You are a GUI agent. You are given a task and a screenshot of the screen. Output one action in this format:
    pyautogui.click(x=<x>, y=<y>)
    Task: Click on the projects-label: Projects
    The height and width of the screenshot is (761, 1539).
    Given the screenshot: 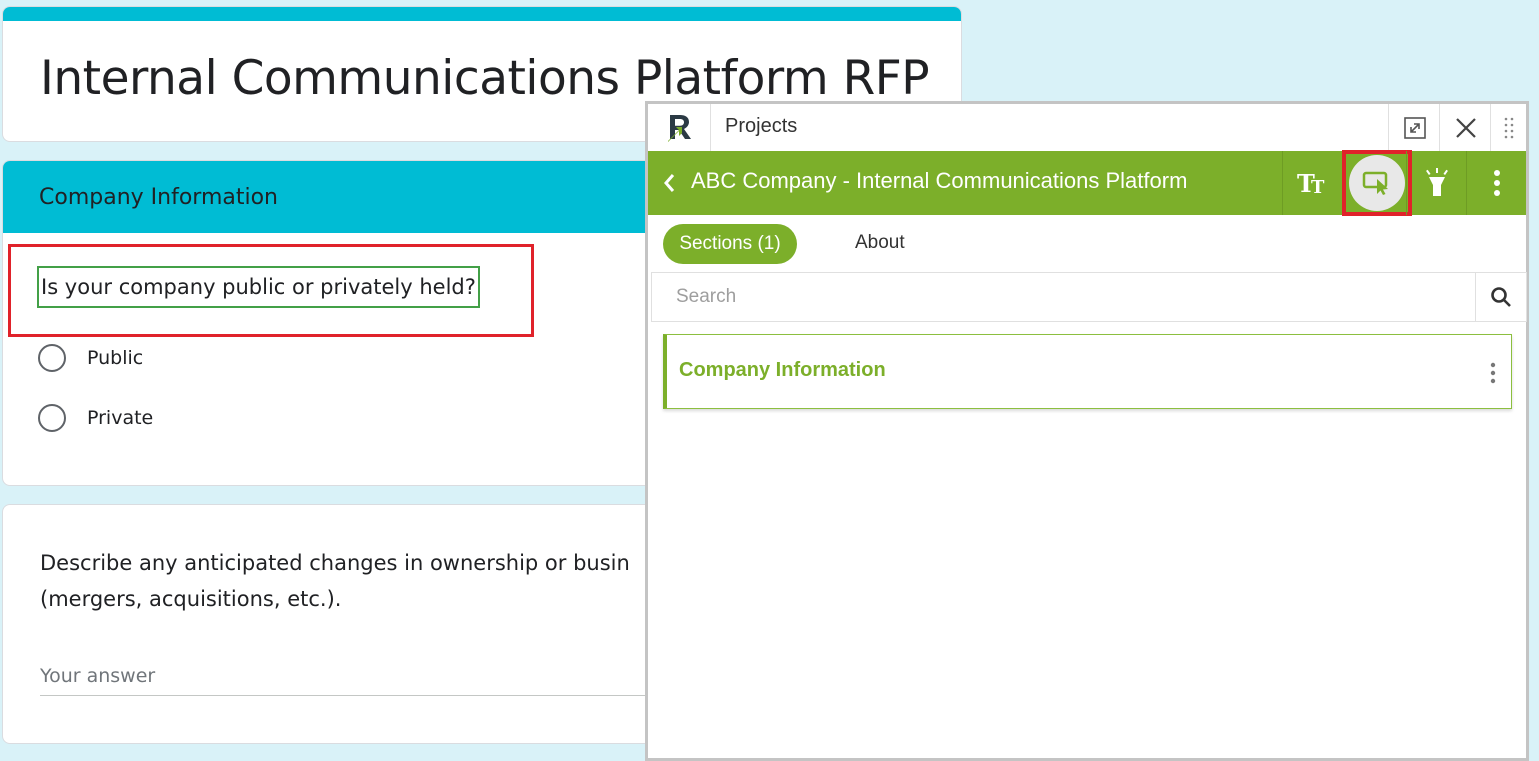 What is the action you would take?
    pyautogui.click(x=761, y=126)
    